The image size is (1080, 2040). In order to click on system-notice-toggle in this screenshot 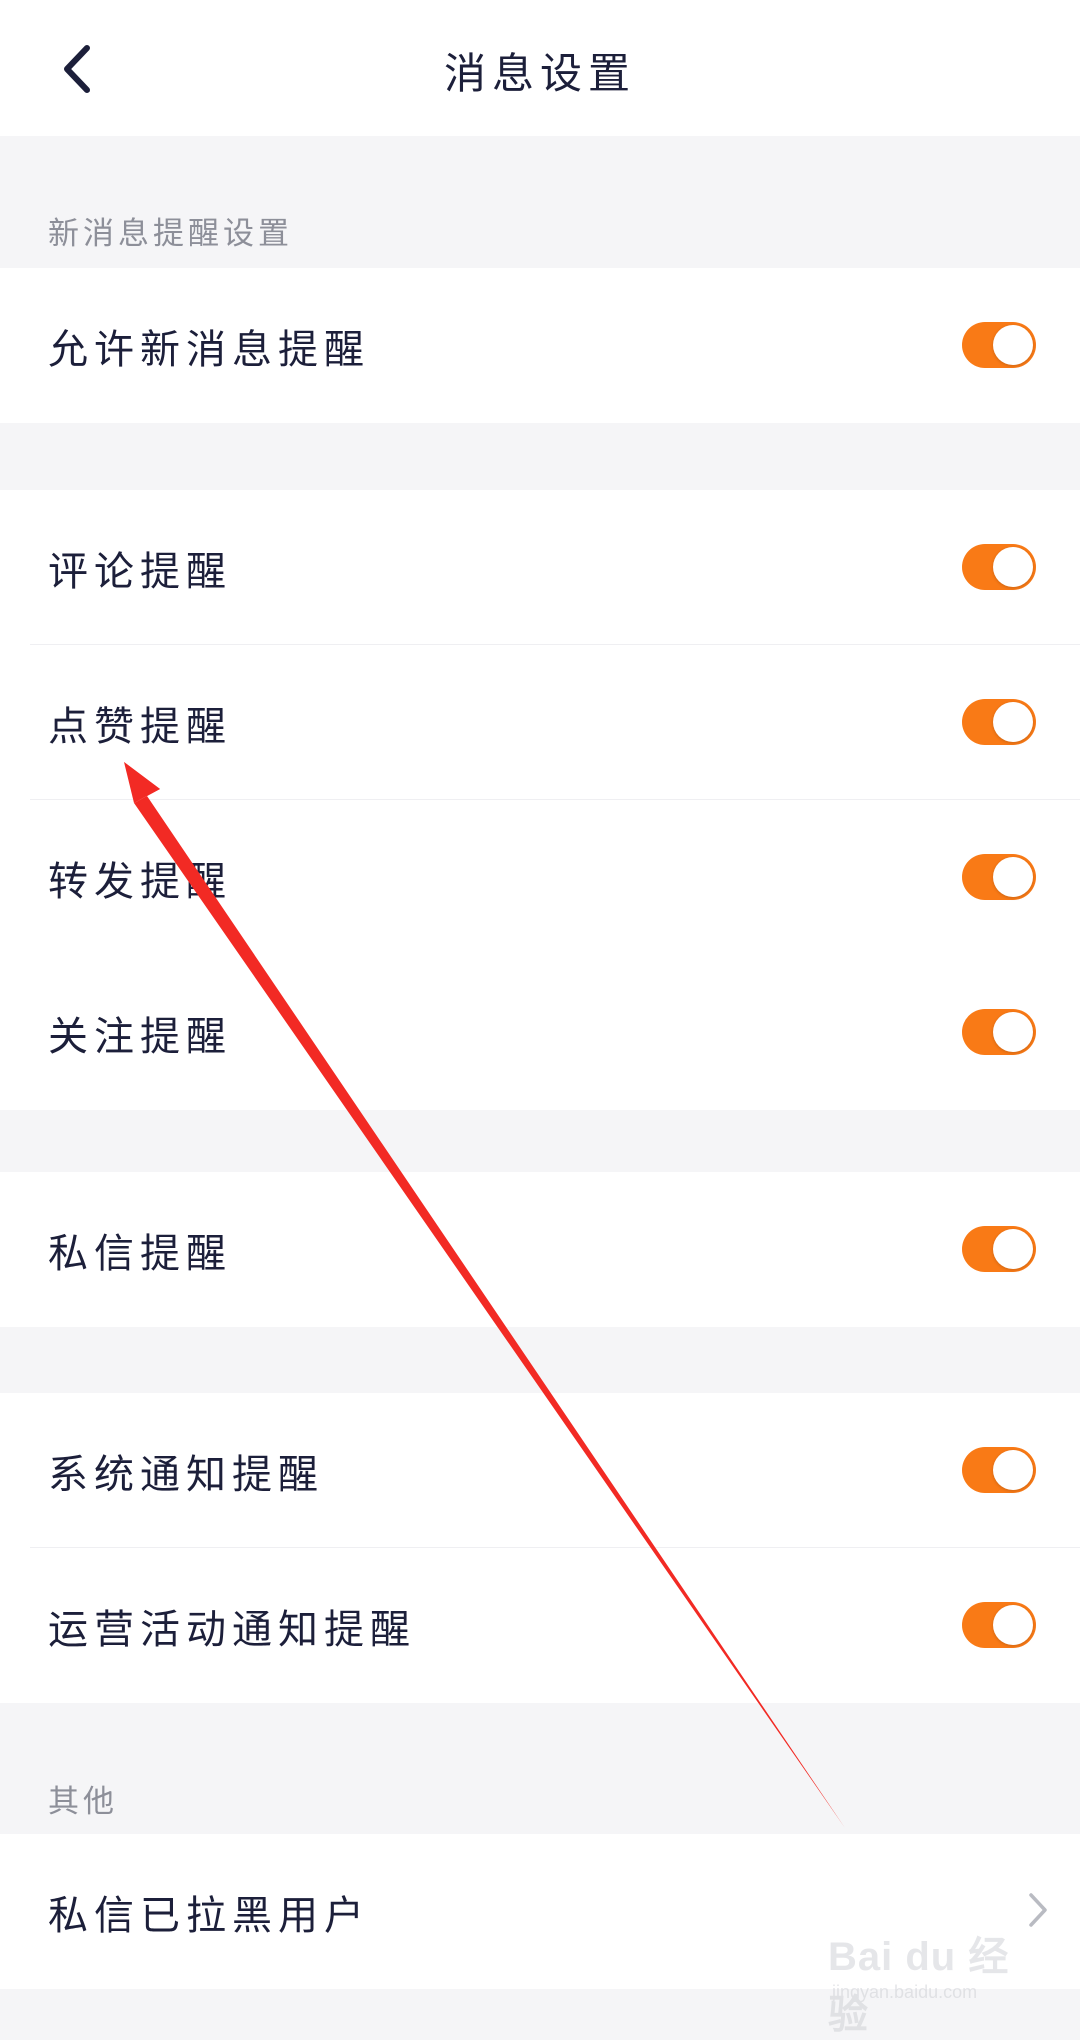, I will do `click(999, 1470)`.